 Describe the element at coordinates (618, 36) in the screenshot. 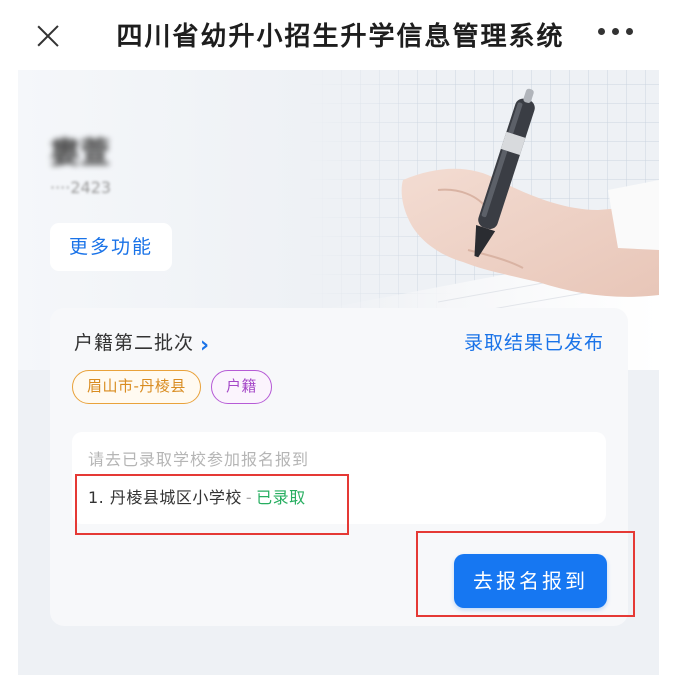

I see `more-options-icon` at that location.